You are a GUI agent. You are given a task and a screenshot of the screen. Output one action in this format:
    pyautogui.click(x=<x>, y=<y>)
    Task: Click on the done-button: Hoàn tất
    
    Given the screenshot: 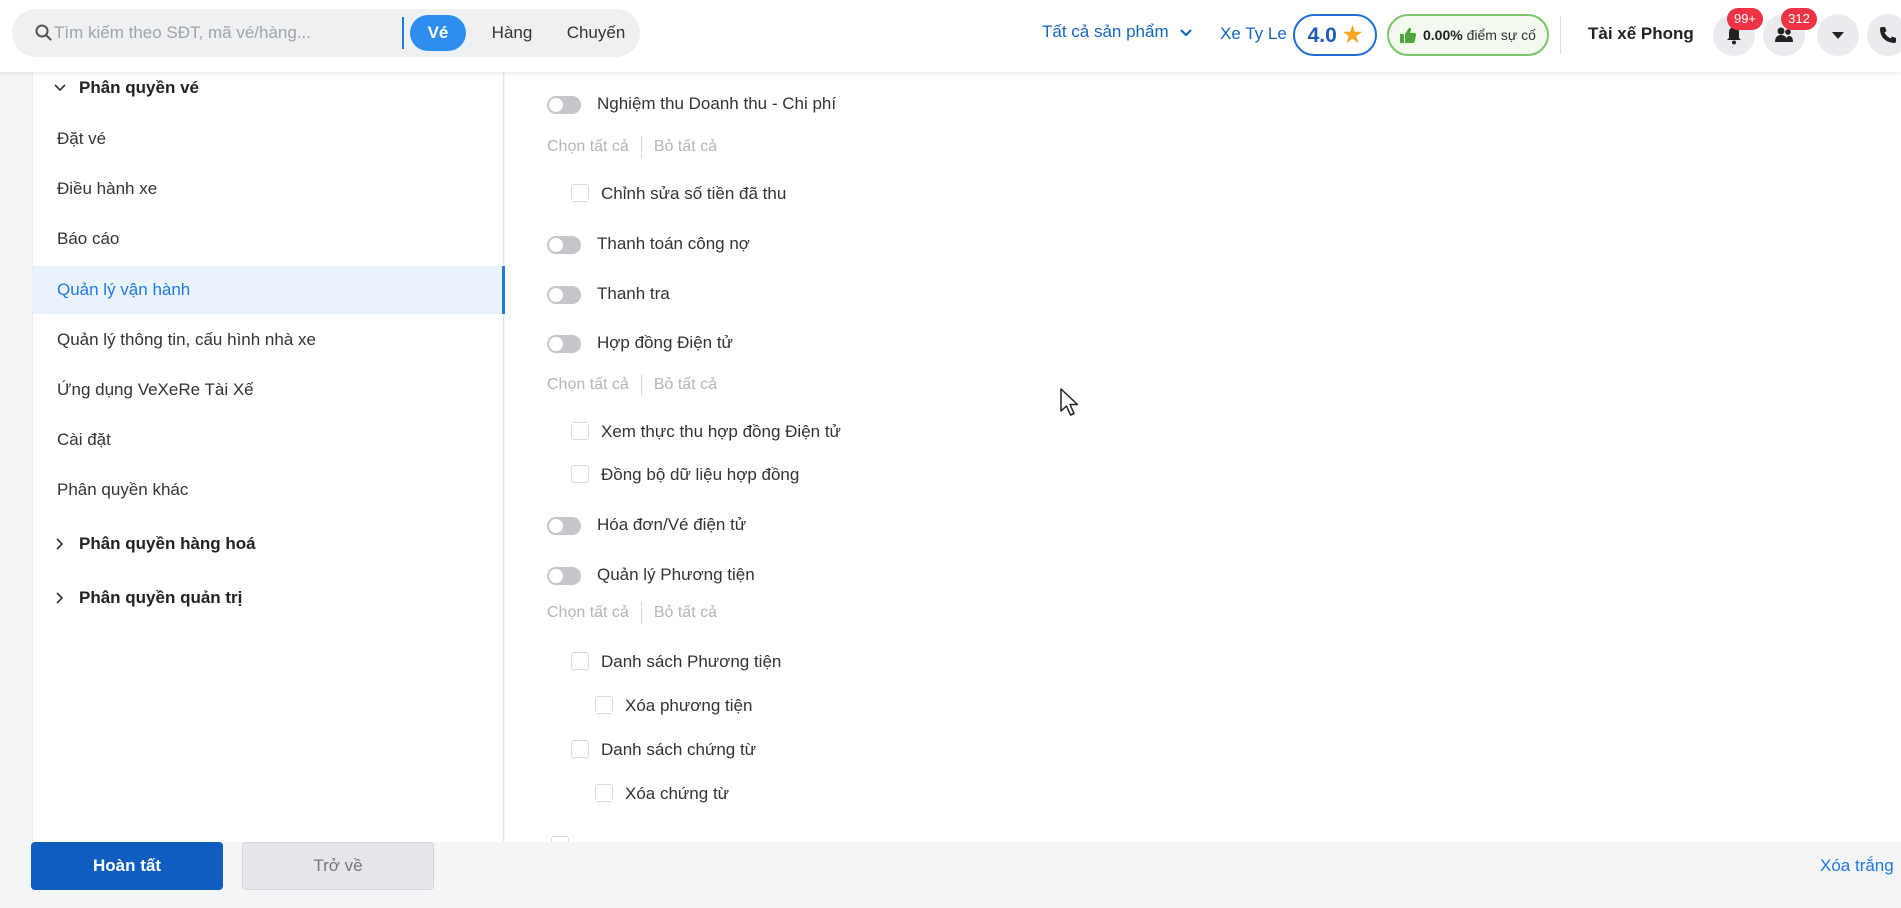 What is the action you would take?
    pyautogui.click(x=127, y=866)
    